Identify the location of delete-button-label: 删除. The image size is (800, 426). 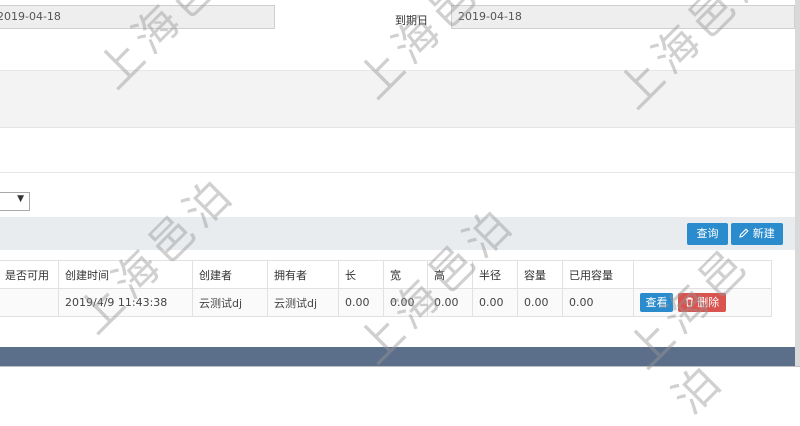
(708, 302).